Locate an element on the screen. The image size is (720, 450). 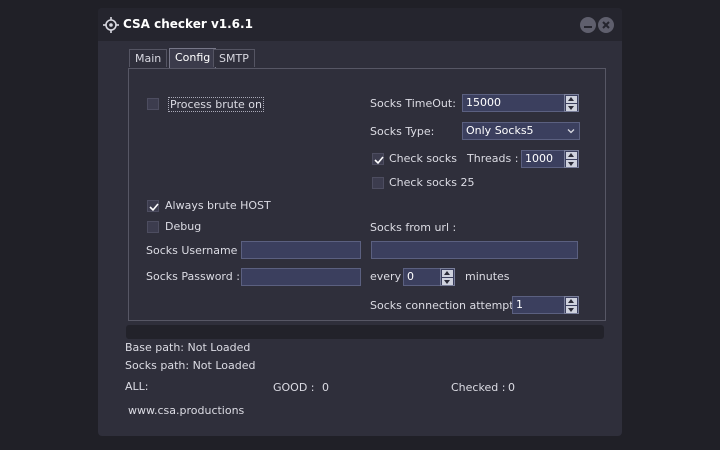
minimize-button is located at coordinates (588, 25).